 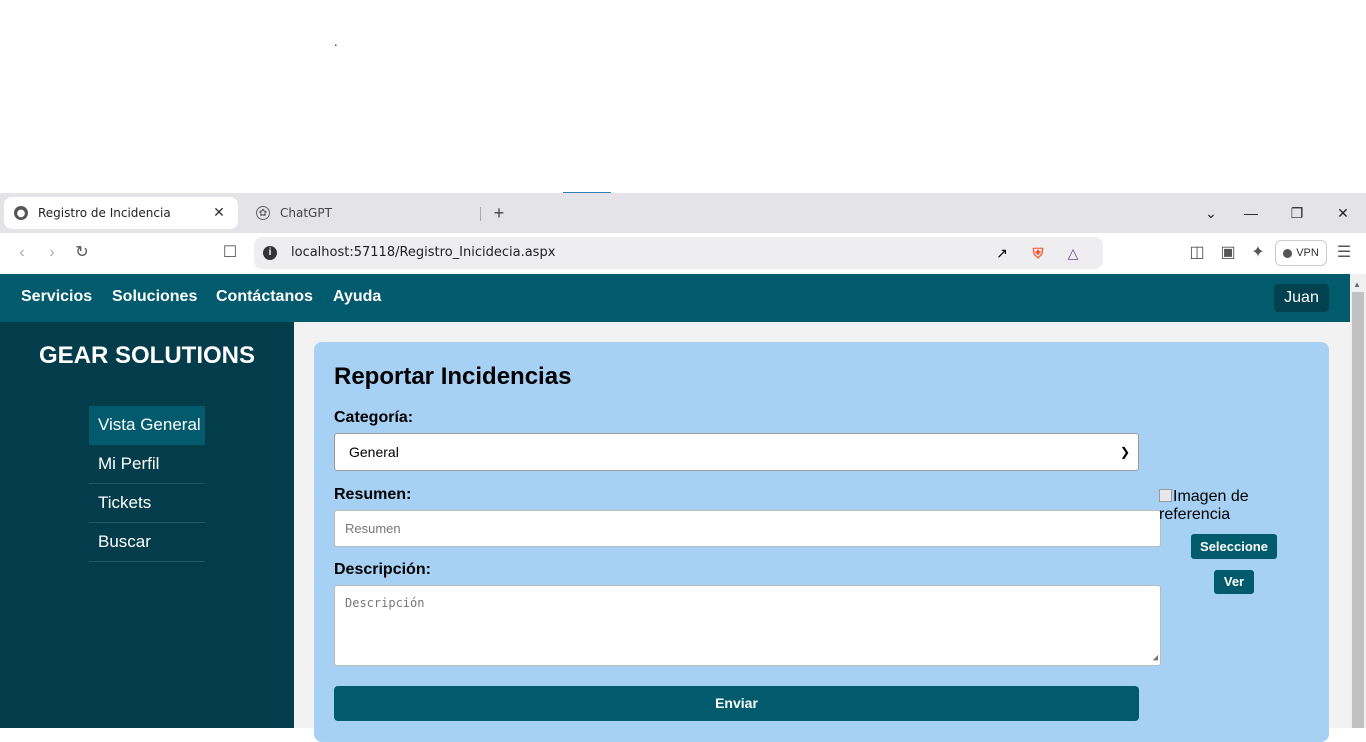 What do you see at coordinates (270, 253) in the screenshot?
I see `site-info-icon: i` at bounding box center [270, 253].